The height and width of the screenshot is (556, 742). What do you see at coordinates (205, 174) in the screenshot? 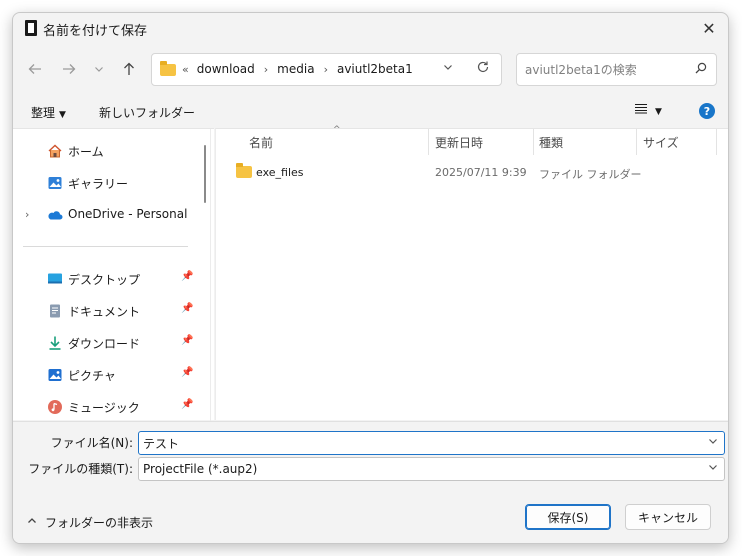
I see `sidebar-scrollbar` at bounding box center [205, 174].